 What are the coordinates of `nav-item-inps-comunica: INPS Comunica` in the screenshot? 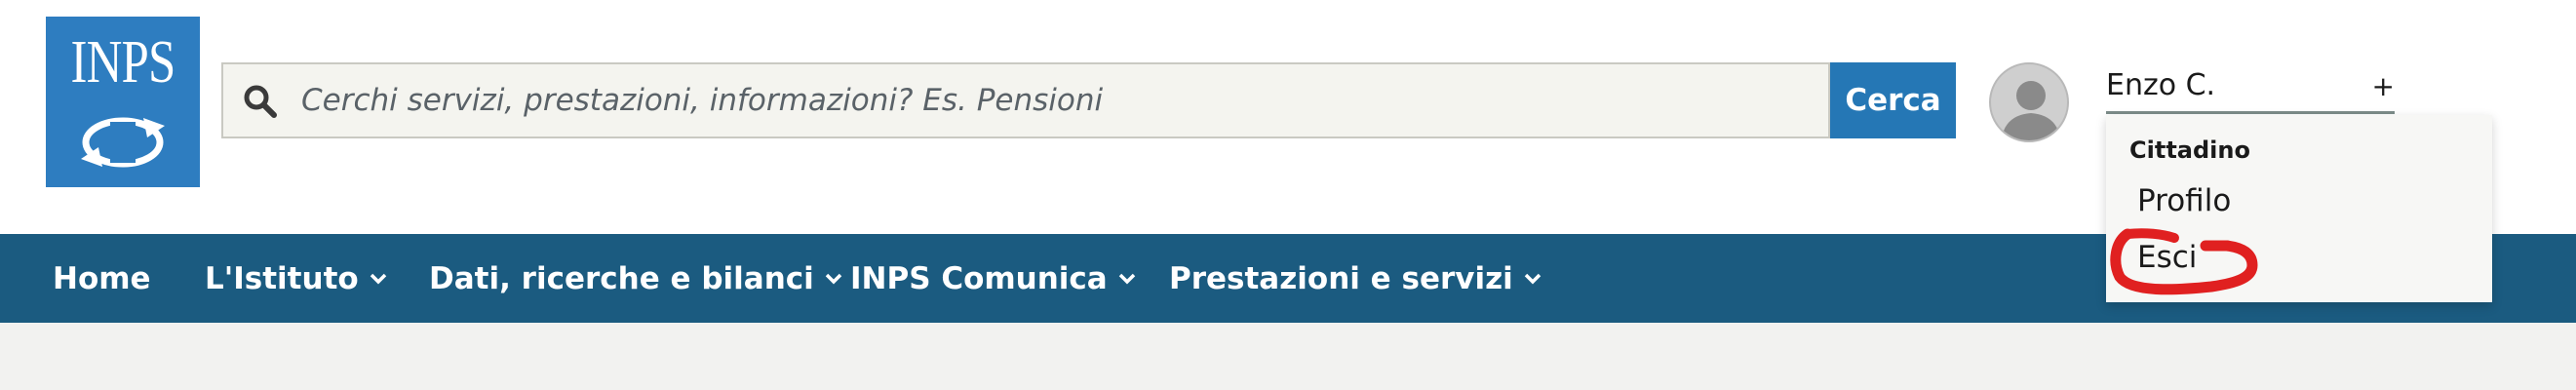 It's located at (993, 278).